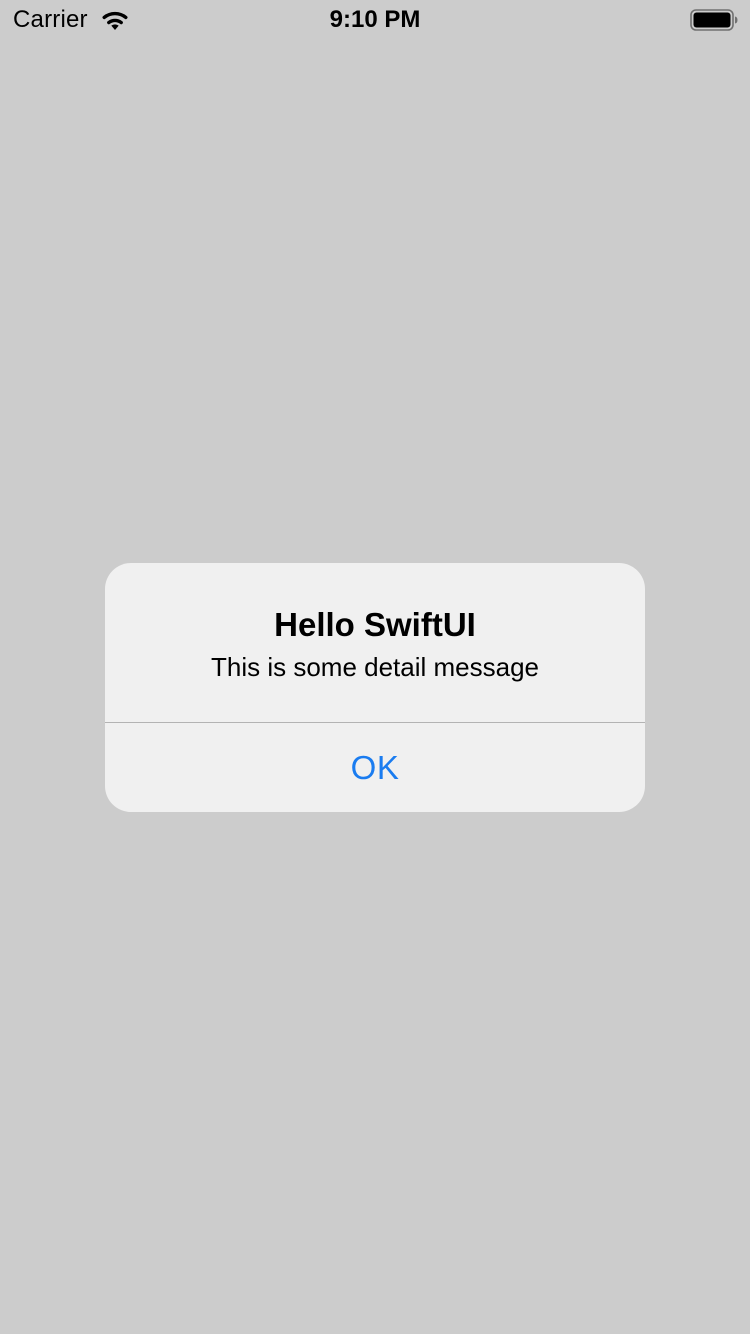  Describe the element at coordinates (375, 624) in the screenshot. I see `alert-title: Hello SwiftUI` at that location.